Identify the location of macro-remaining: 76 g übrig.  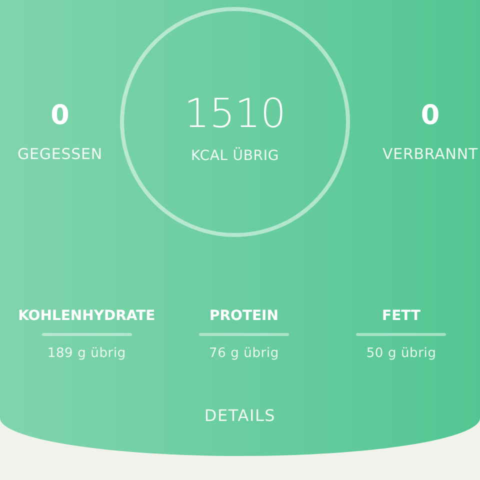
(243, 354).